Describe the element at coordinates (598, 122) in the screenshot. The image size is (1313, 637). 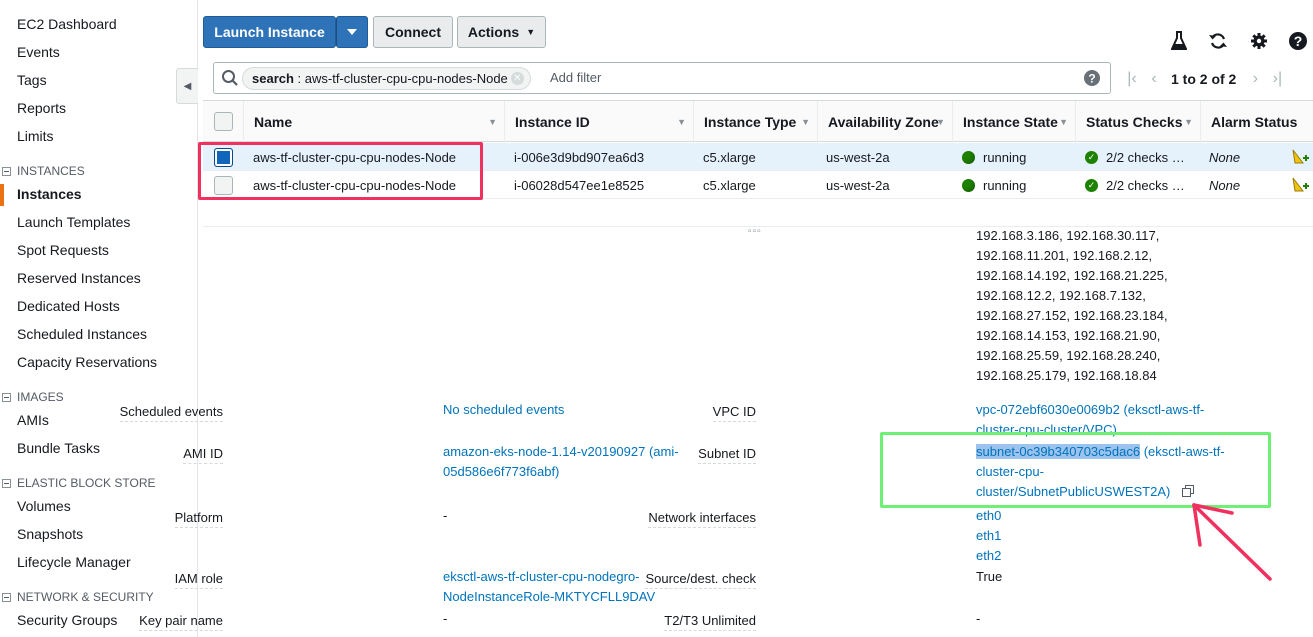
I see `column-header-instance-id: Instance ID ▼` at that location.